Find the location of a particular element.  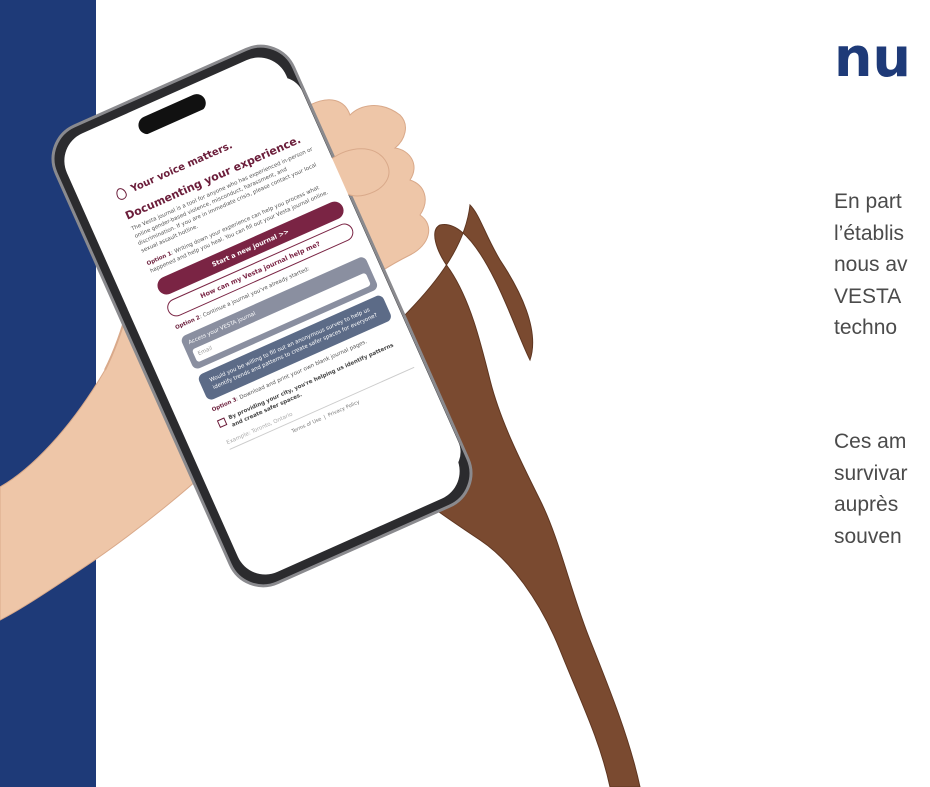

paragraph-2-line: auprès is located at coordinates (866, 504).